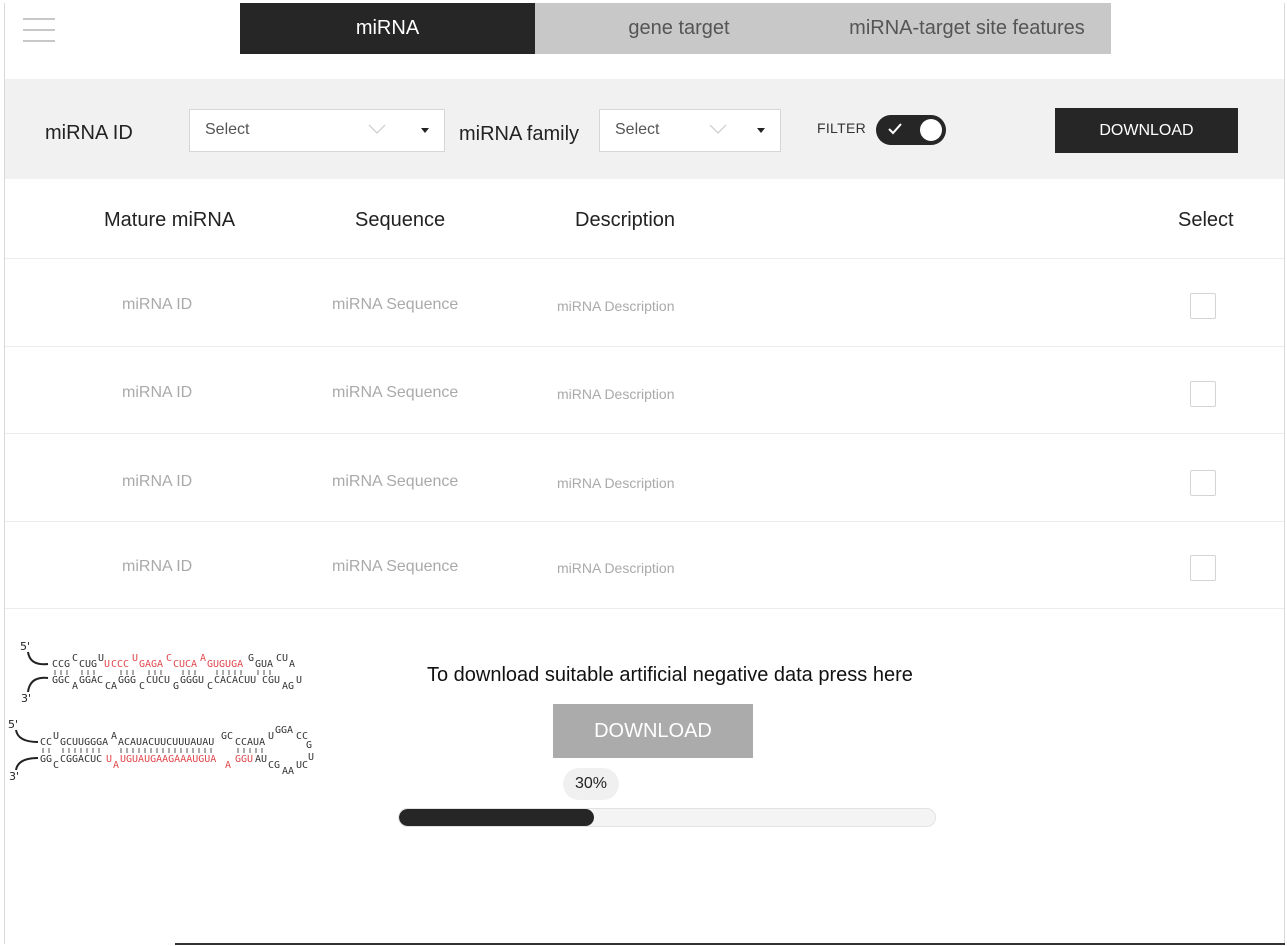 This screenshot has height=946, width=1287. What do you see at coordinates (387, 28) in the screenshot?
I see `tab-mirna: miRNA` at bounding box center [387, 28].